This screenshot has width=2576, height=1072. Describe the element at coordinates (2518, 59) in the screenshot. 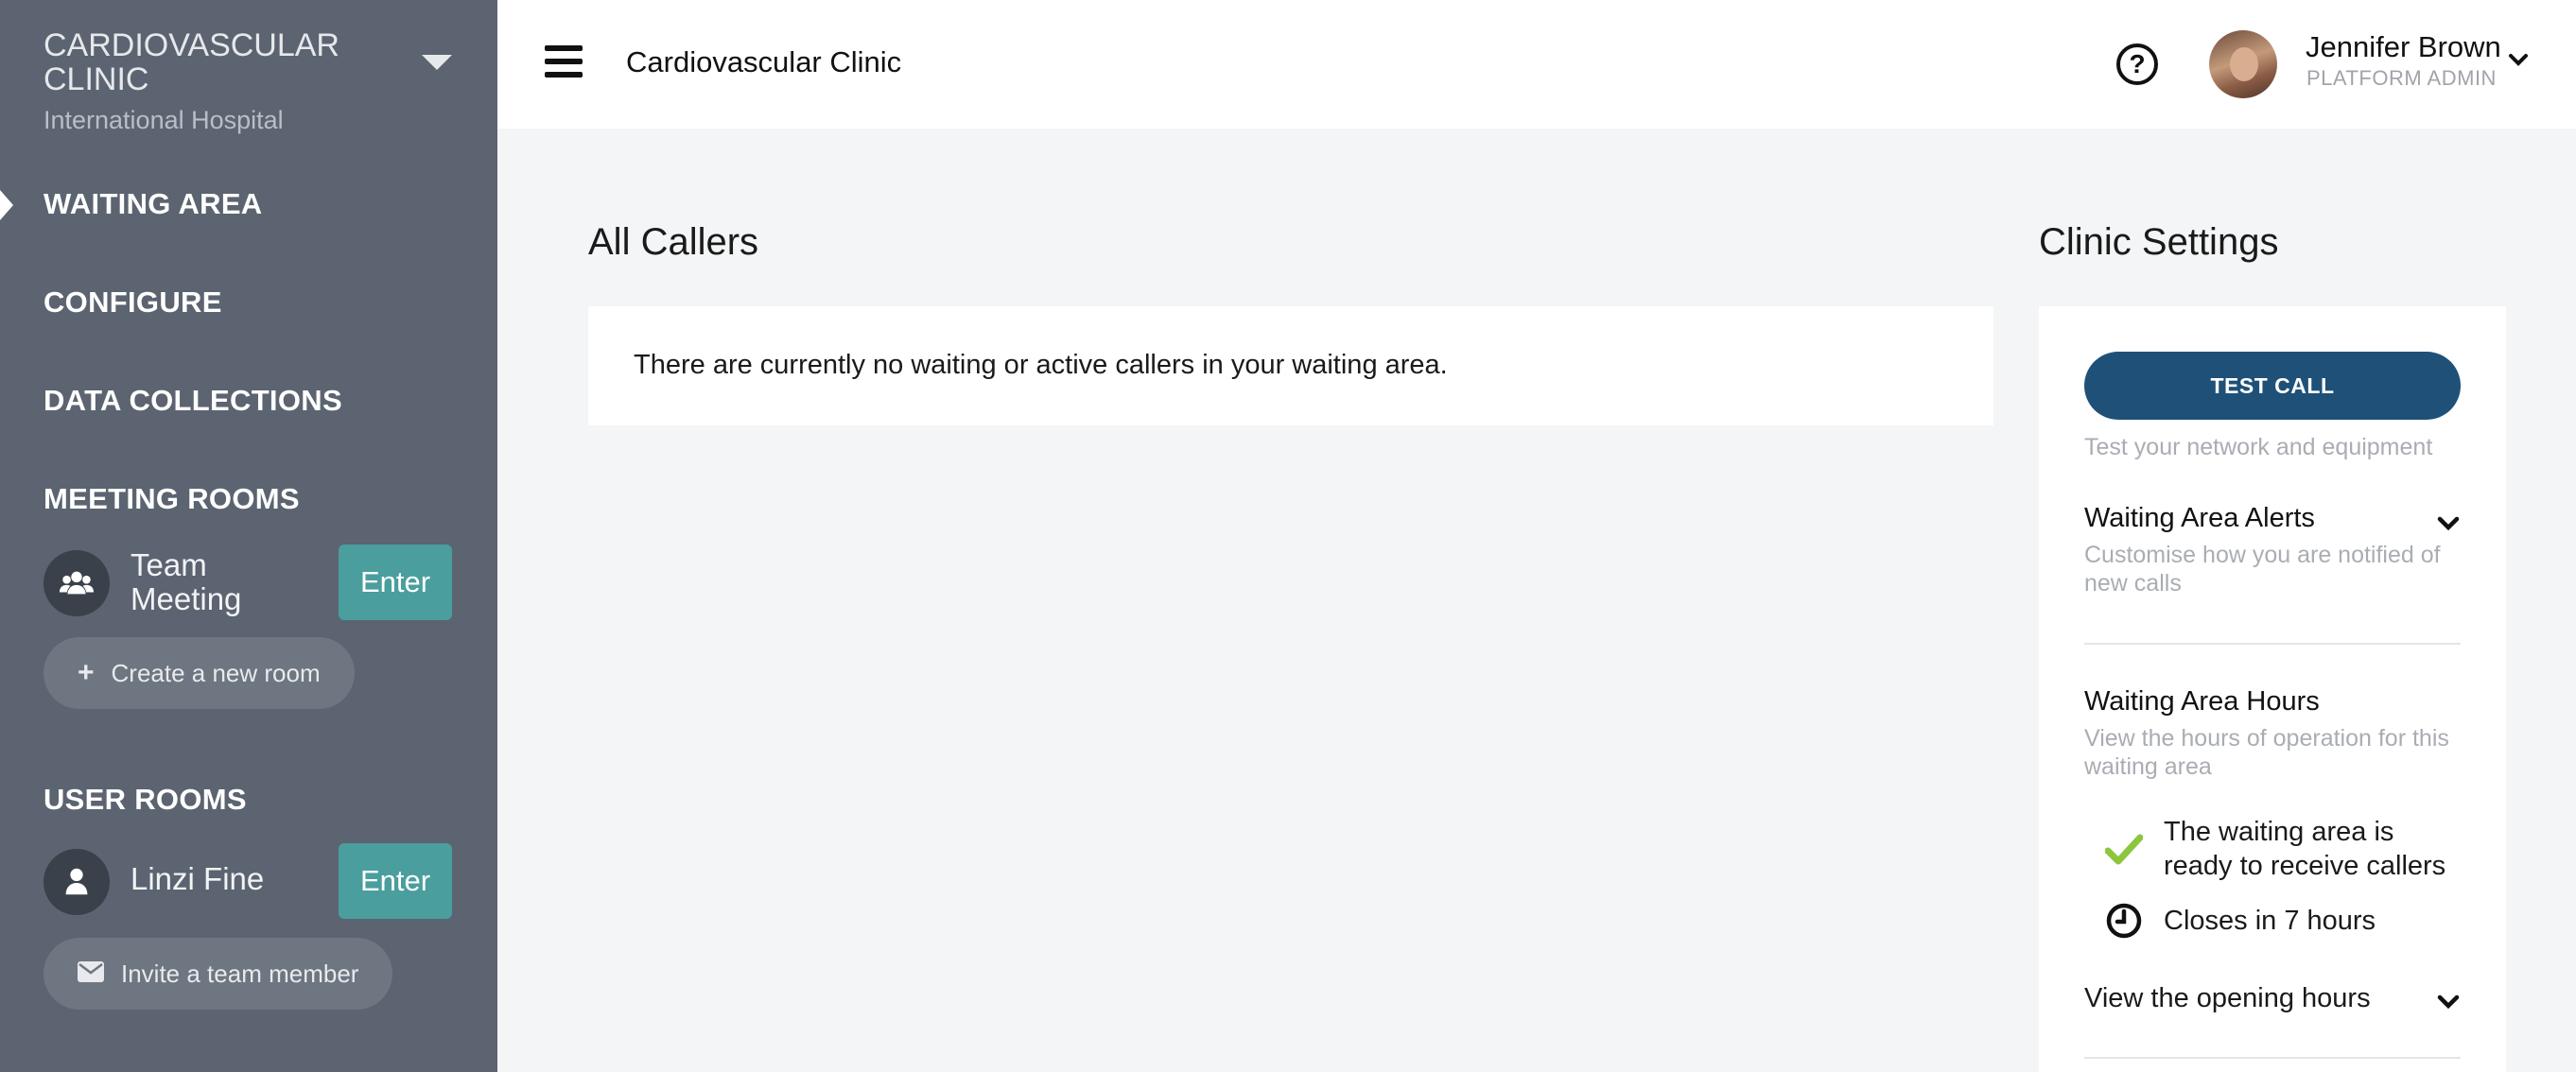

I see `chevron-down-icon` at that location.